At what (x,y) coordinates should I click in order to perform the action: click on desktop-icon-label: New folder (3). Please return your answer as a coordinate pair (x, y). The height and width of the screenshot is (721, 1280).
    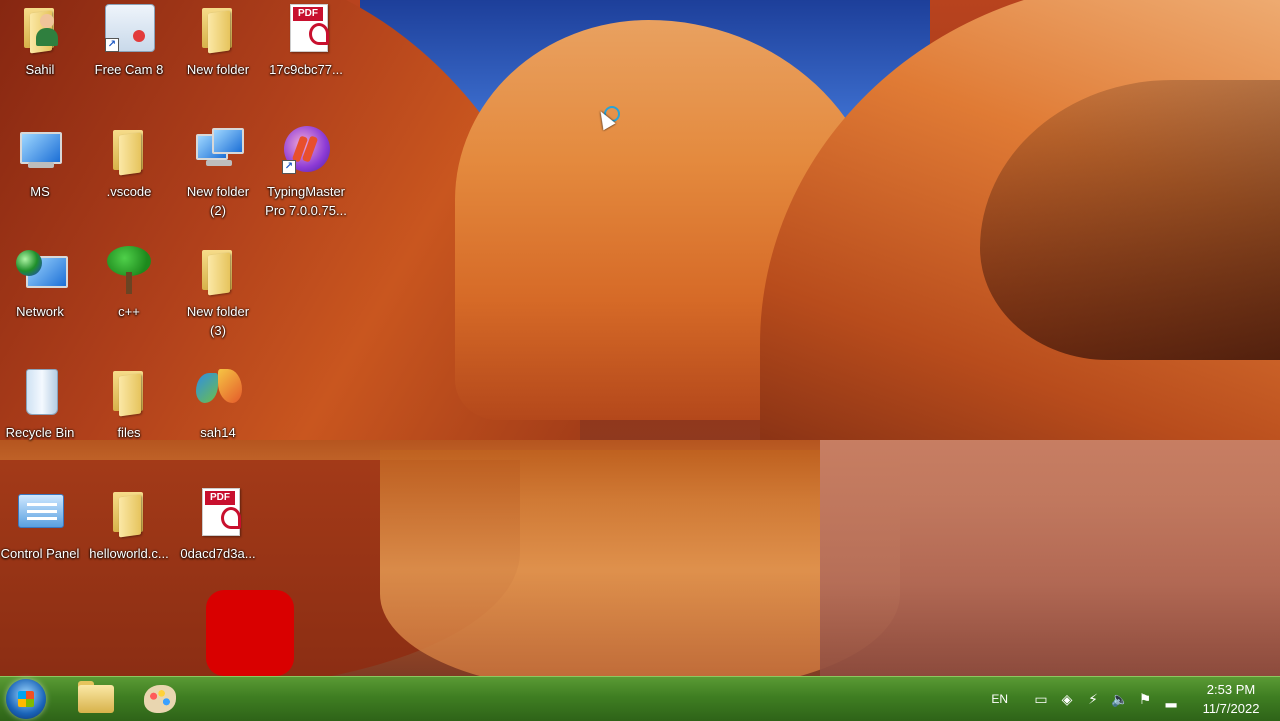
    Looking at the image, I should click on (218, 321).